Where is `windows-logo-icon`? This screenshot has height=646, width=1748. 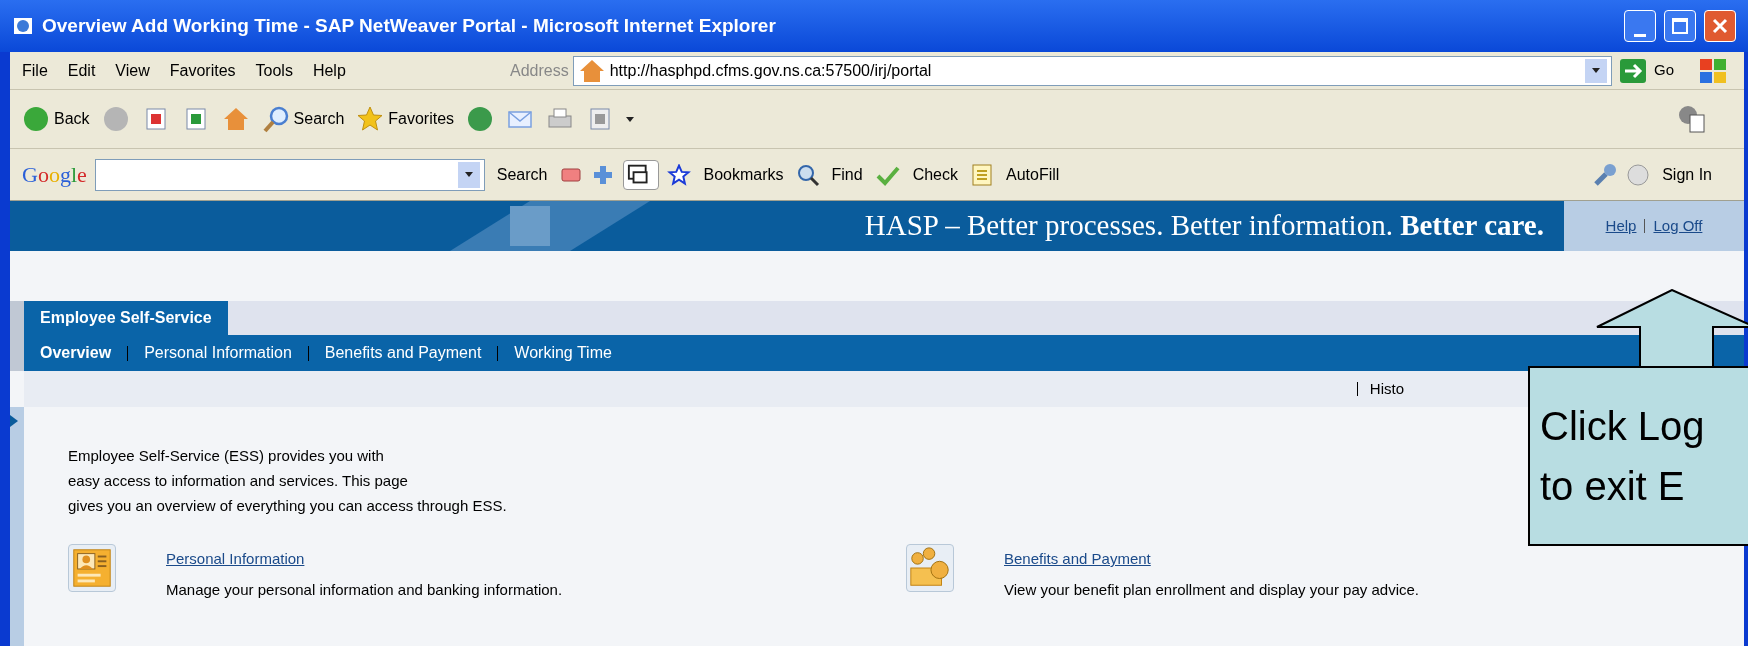 windows-logo-icon is located at coordinates (1713, 70).